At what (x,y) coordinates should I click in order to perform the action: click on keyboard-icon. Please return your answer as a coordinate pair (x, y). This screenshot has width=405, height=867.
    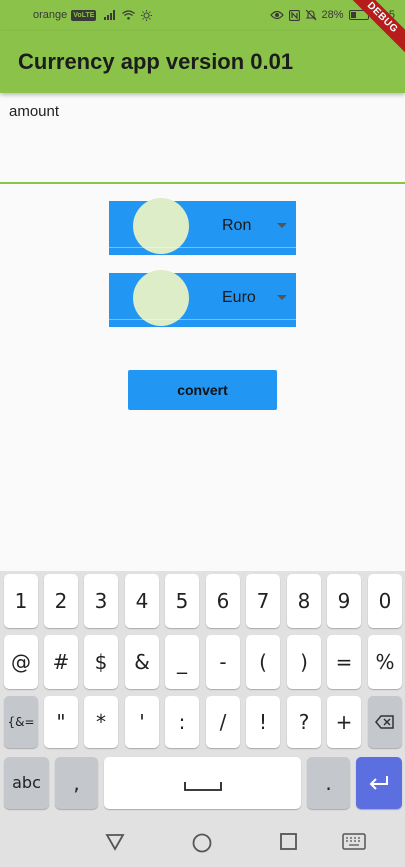
    Looking at the image, I should click on (354, 841).